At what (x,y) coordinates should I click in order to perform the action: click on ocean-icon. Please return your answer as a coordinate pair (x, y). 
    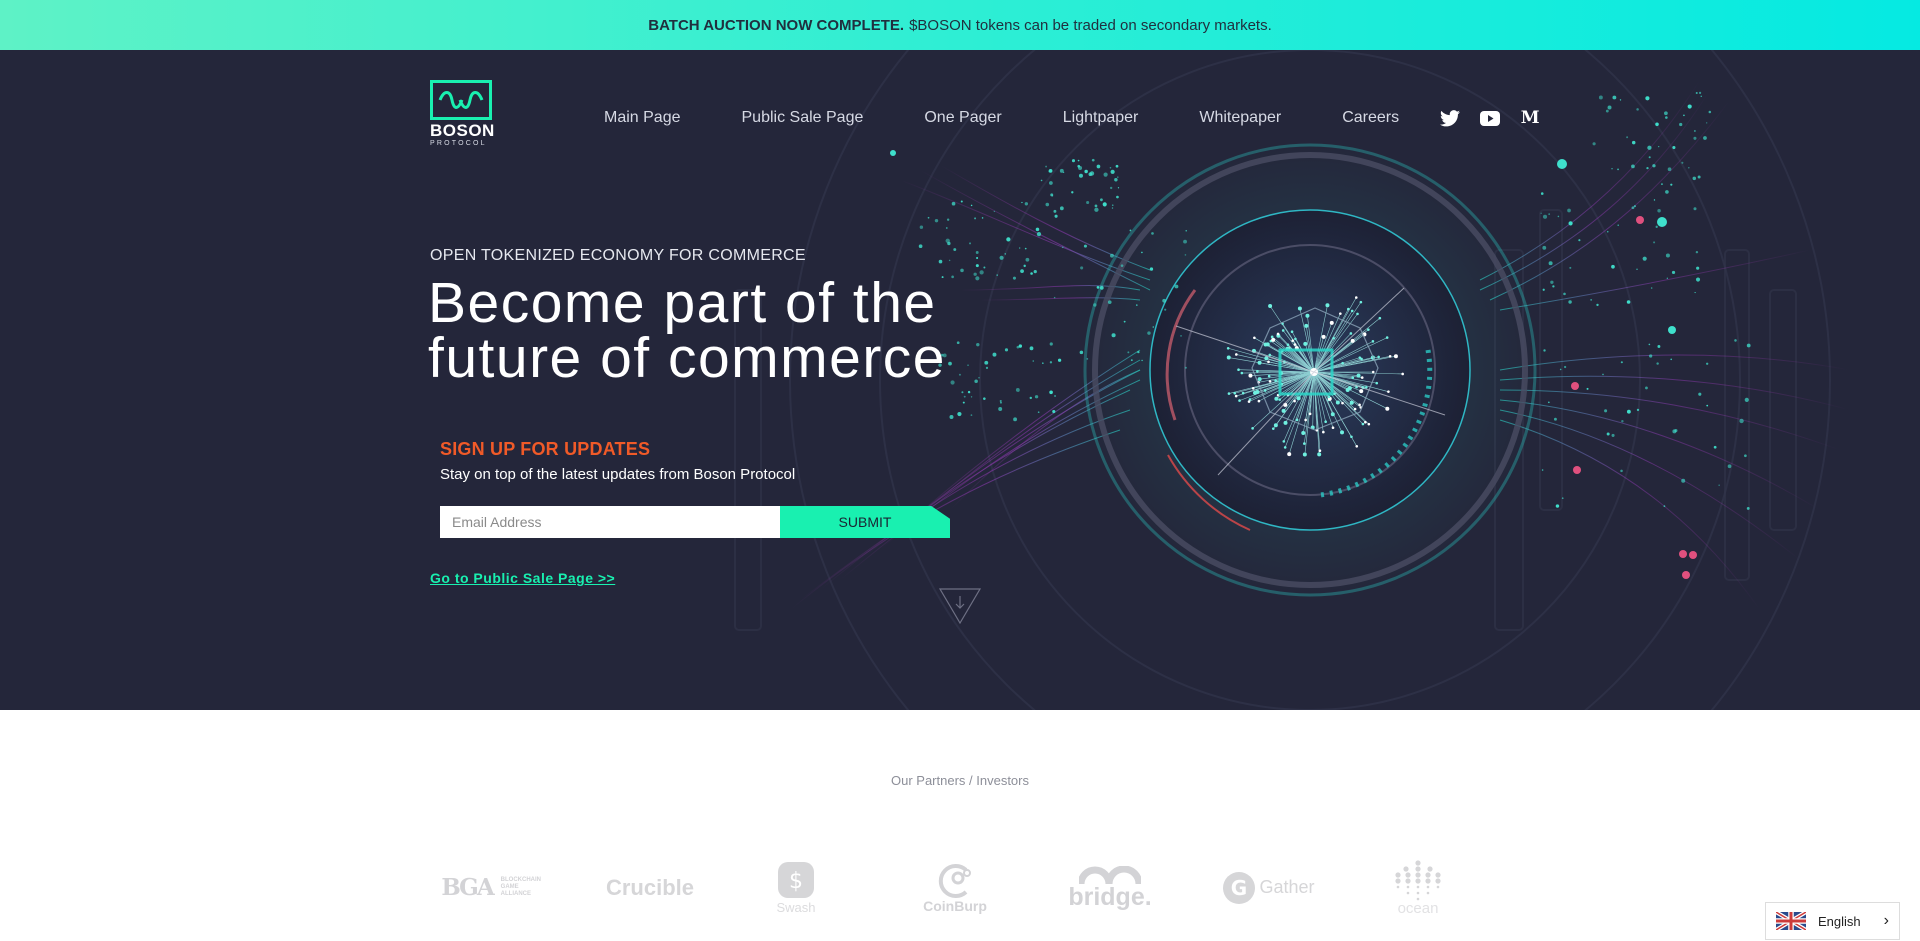
    Looking at the image, I should click on (1418, 880).